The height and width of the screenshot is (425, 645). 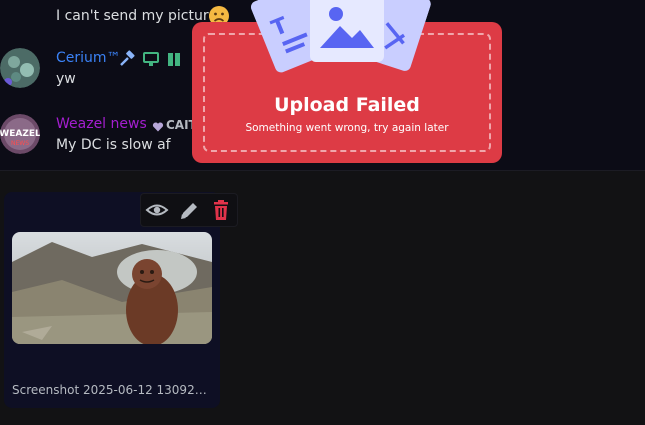 I want to click on modal-title: Upload Failed, so click(x=347, y=105).